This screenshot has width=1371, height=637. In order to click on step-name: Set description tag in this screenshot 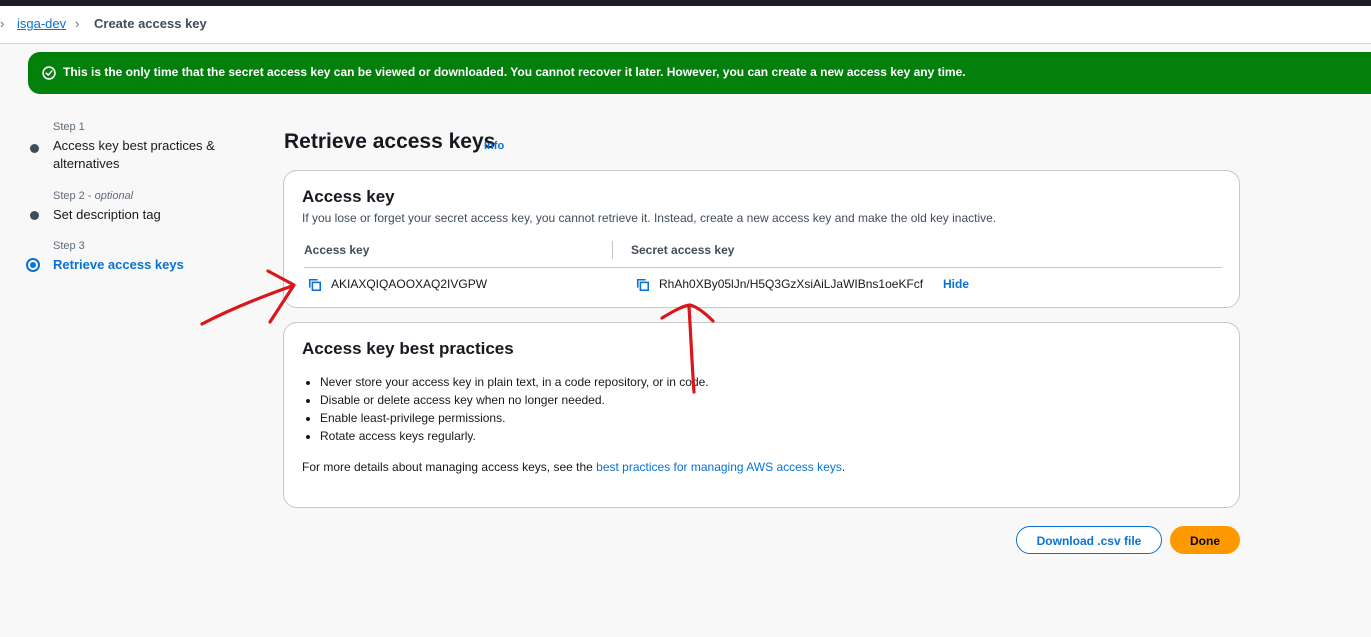, I will do `click(107, 214)`.